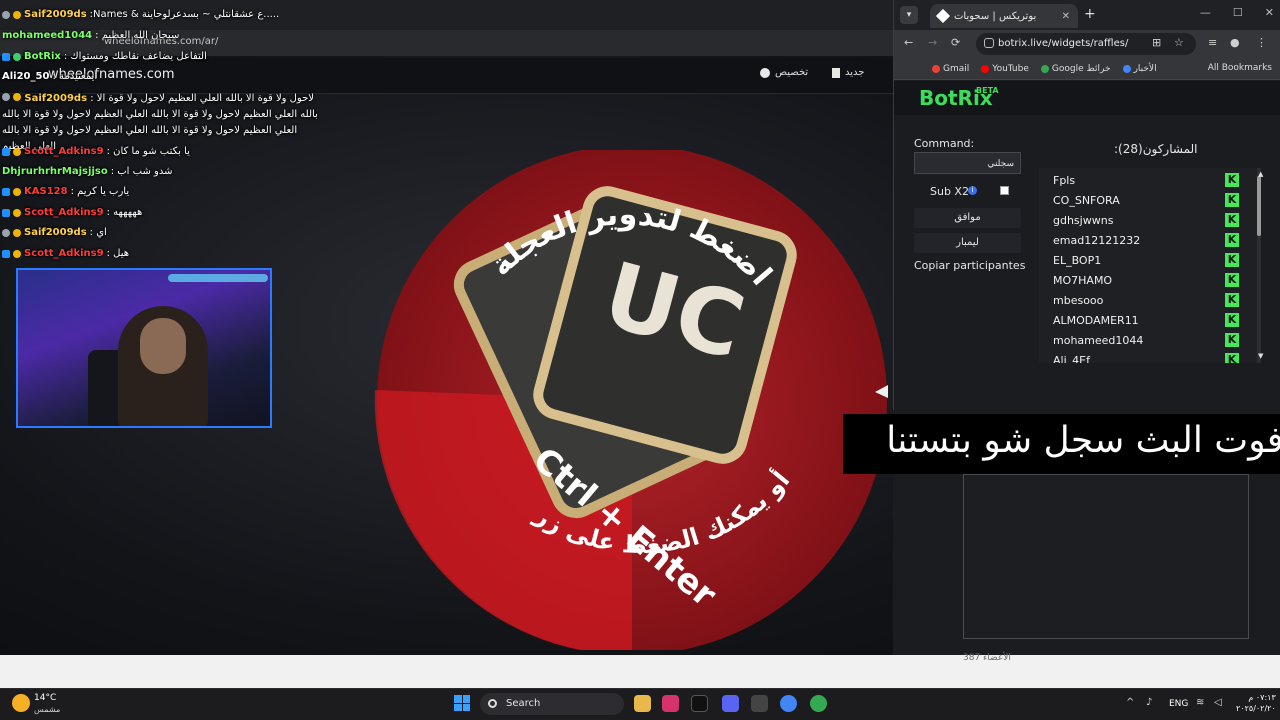 Image resolution: width=1280 pixels, height=720 pixels. I want to click on scroll-up-arrow-icon: ▲, so click(1260, 174).